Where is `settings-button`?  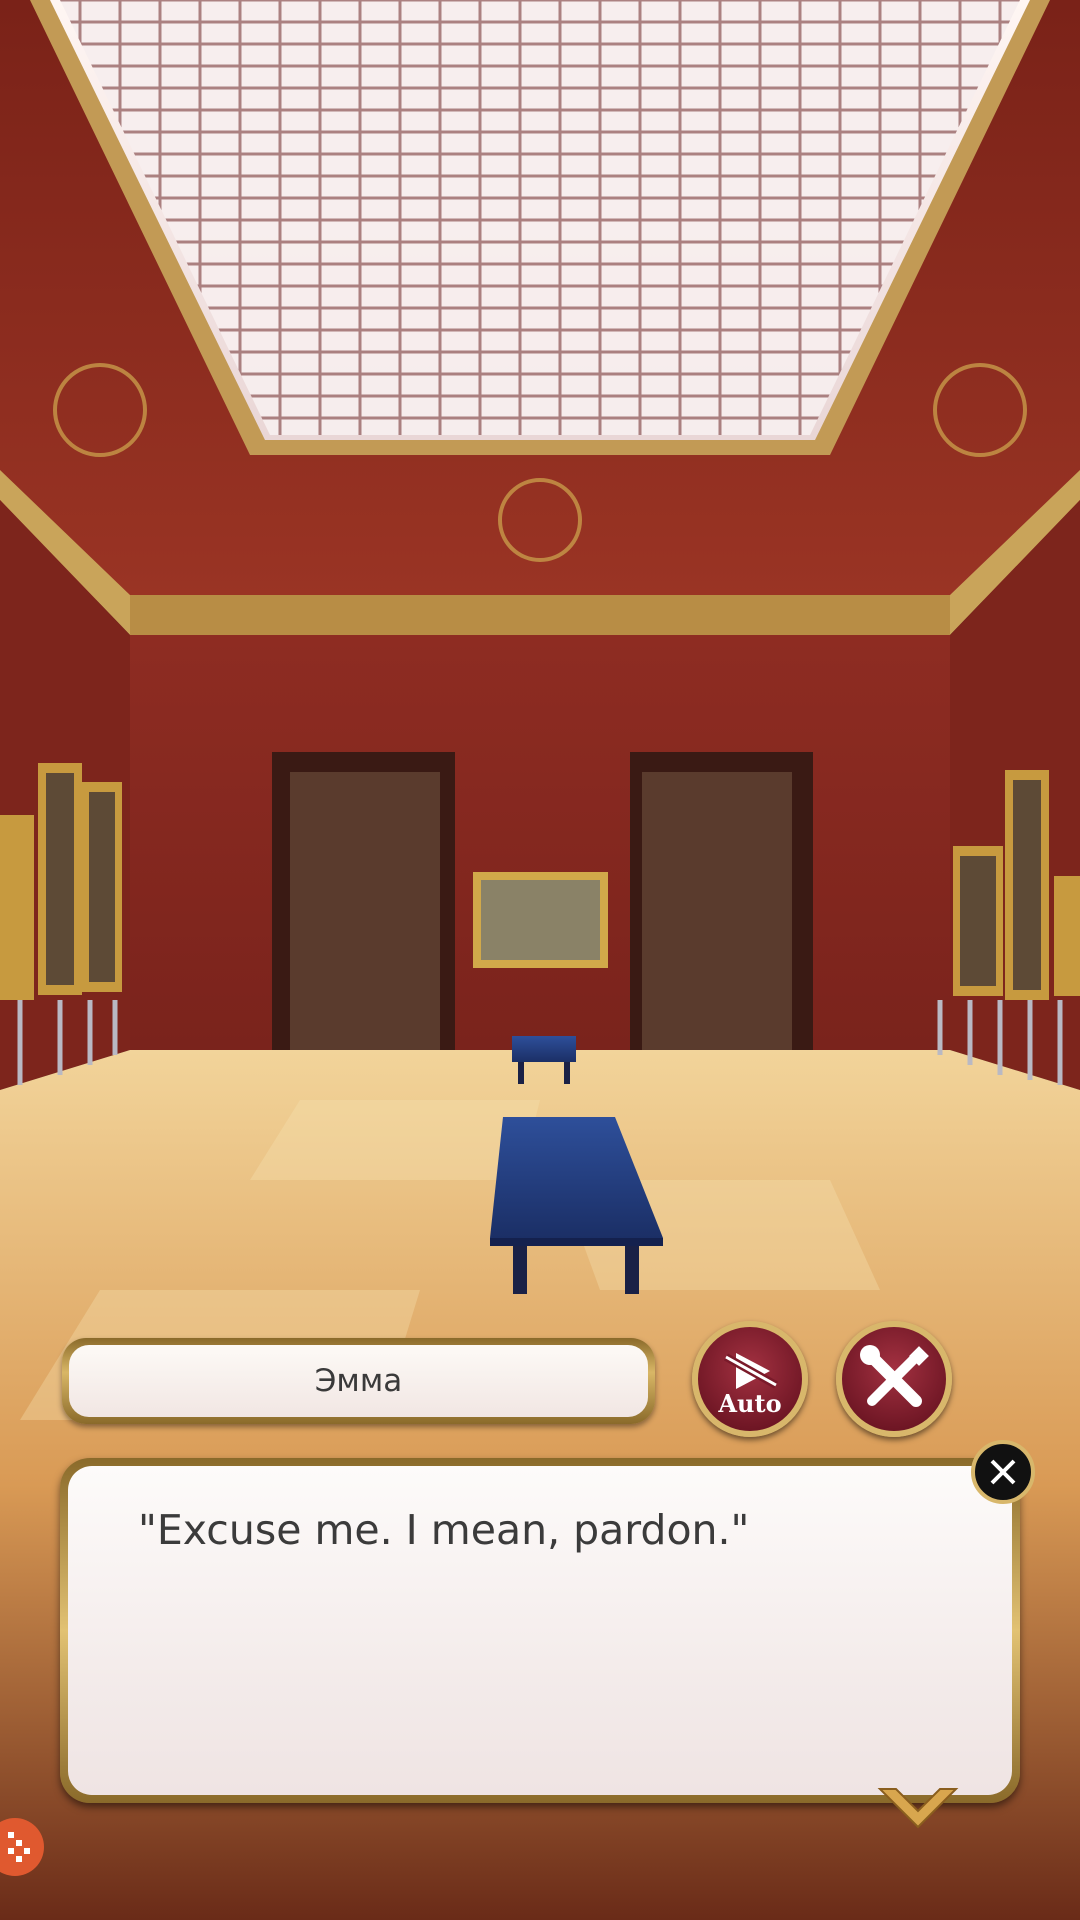 settings-button is located at coordinates (894, 1379).